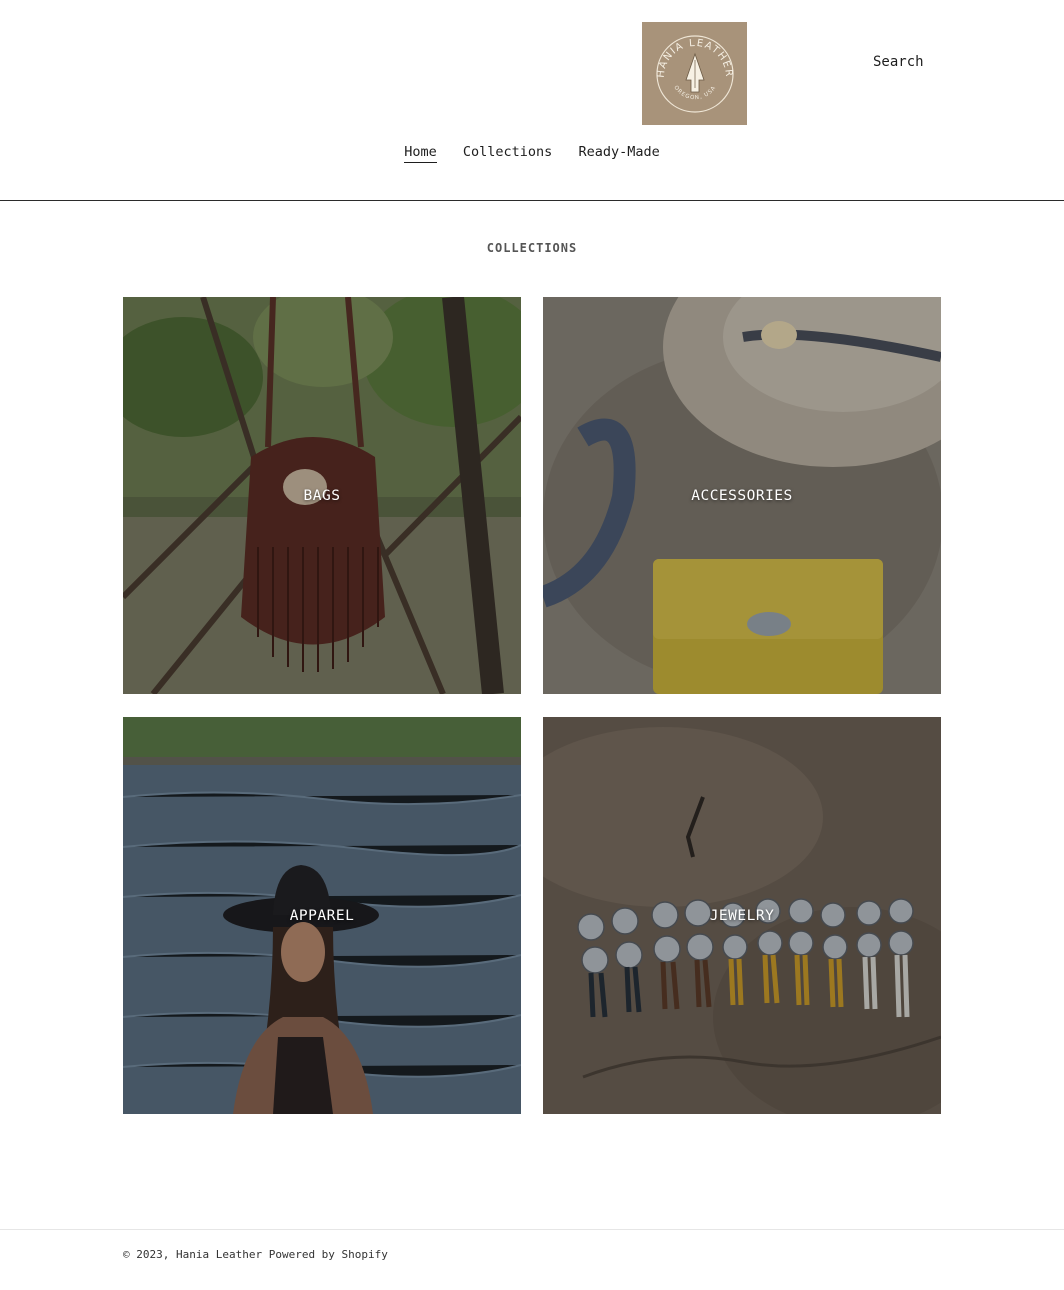 This screenshot has height=1290, width=1064. I want to click on collection-label-accessories: ACCESSORIES, so click(742, 495).